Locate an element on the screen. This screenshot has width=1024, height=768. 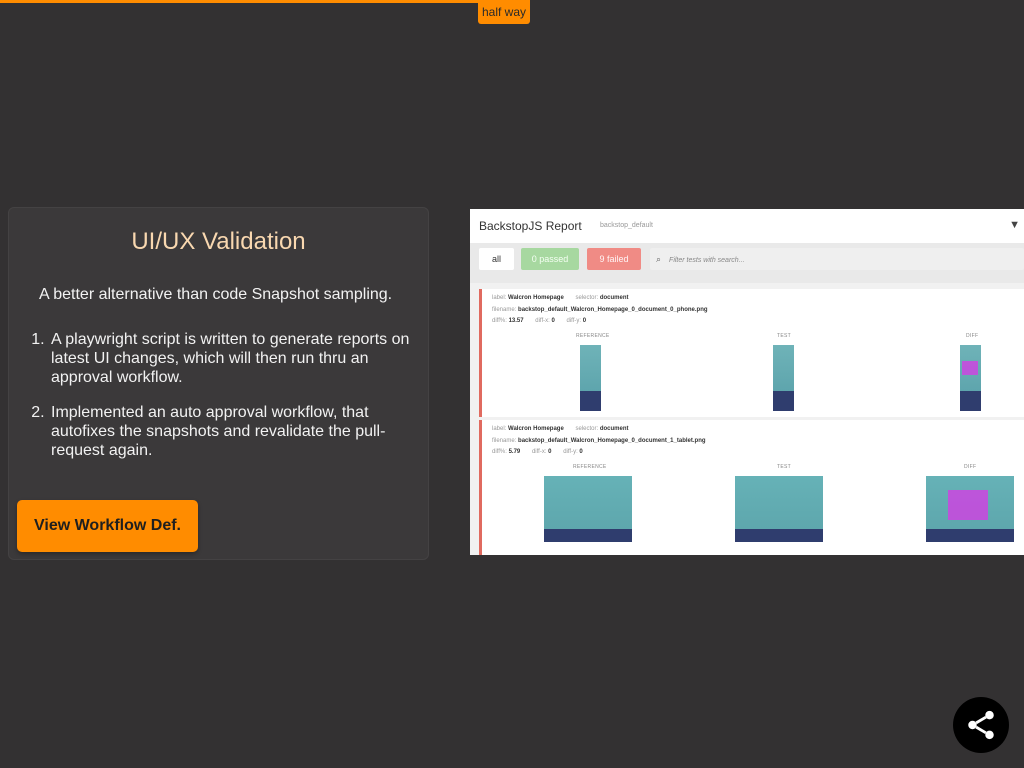
diff-thumbnail is located at coordinates (970, 378).